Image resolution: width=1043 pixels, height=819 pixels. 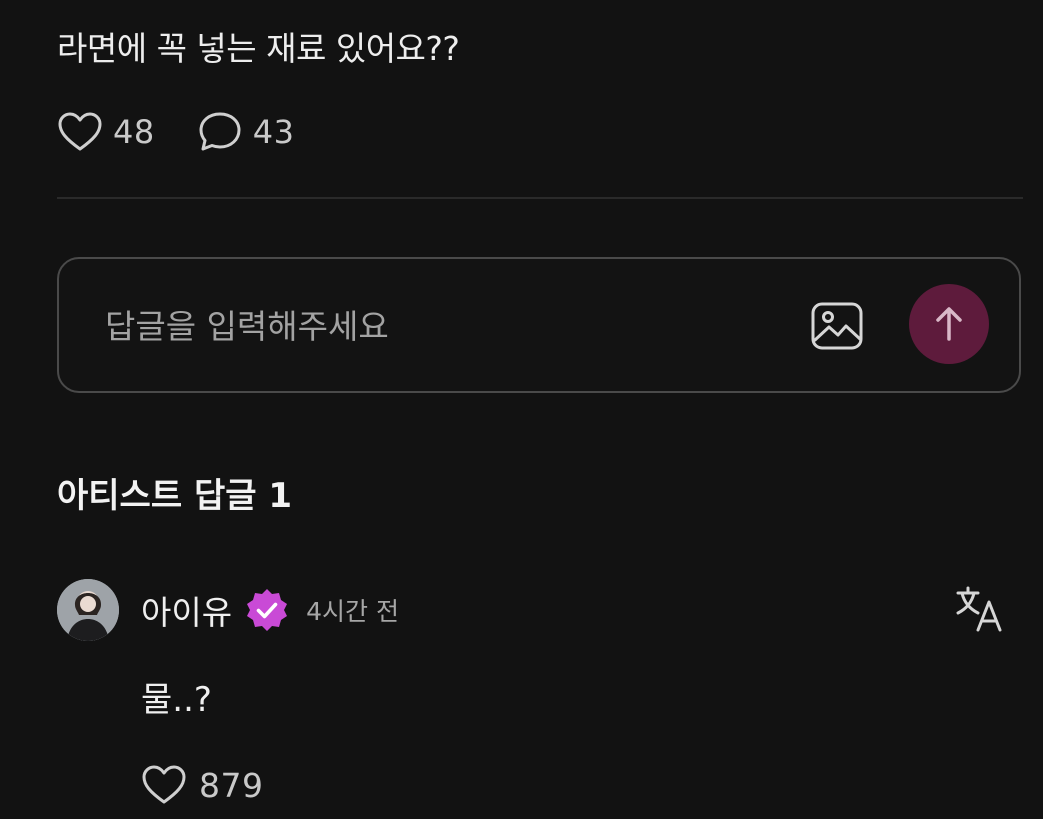 I want to click on avatar-image, so click(x=88, y=610).